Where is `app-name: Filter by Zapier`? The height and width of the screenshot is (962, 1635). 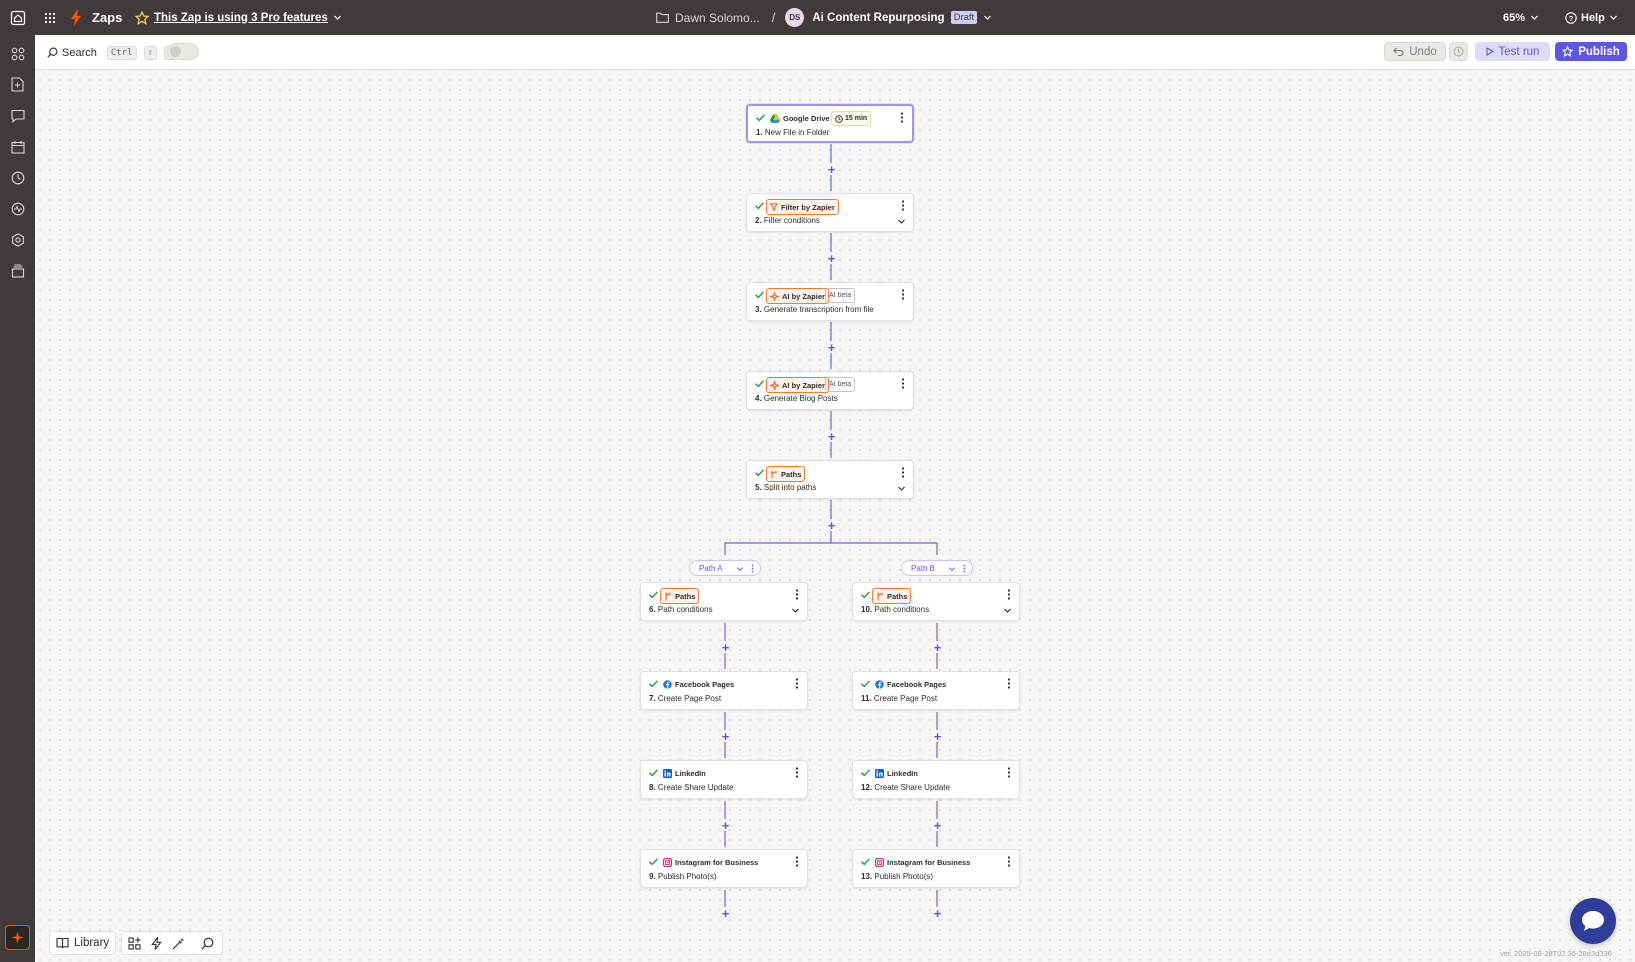 app-name: Filter by Zapier is located at coordinates (808, 207).